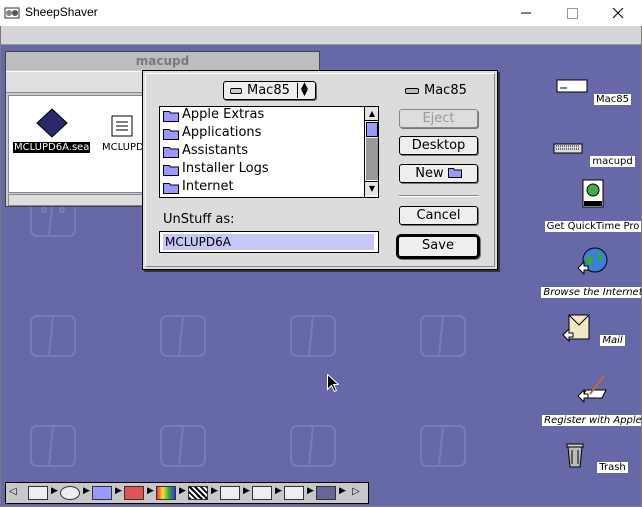  Describe the element at coordinates (372, 129) in the screenshot. I see `scroll-thumb` at that location.